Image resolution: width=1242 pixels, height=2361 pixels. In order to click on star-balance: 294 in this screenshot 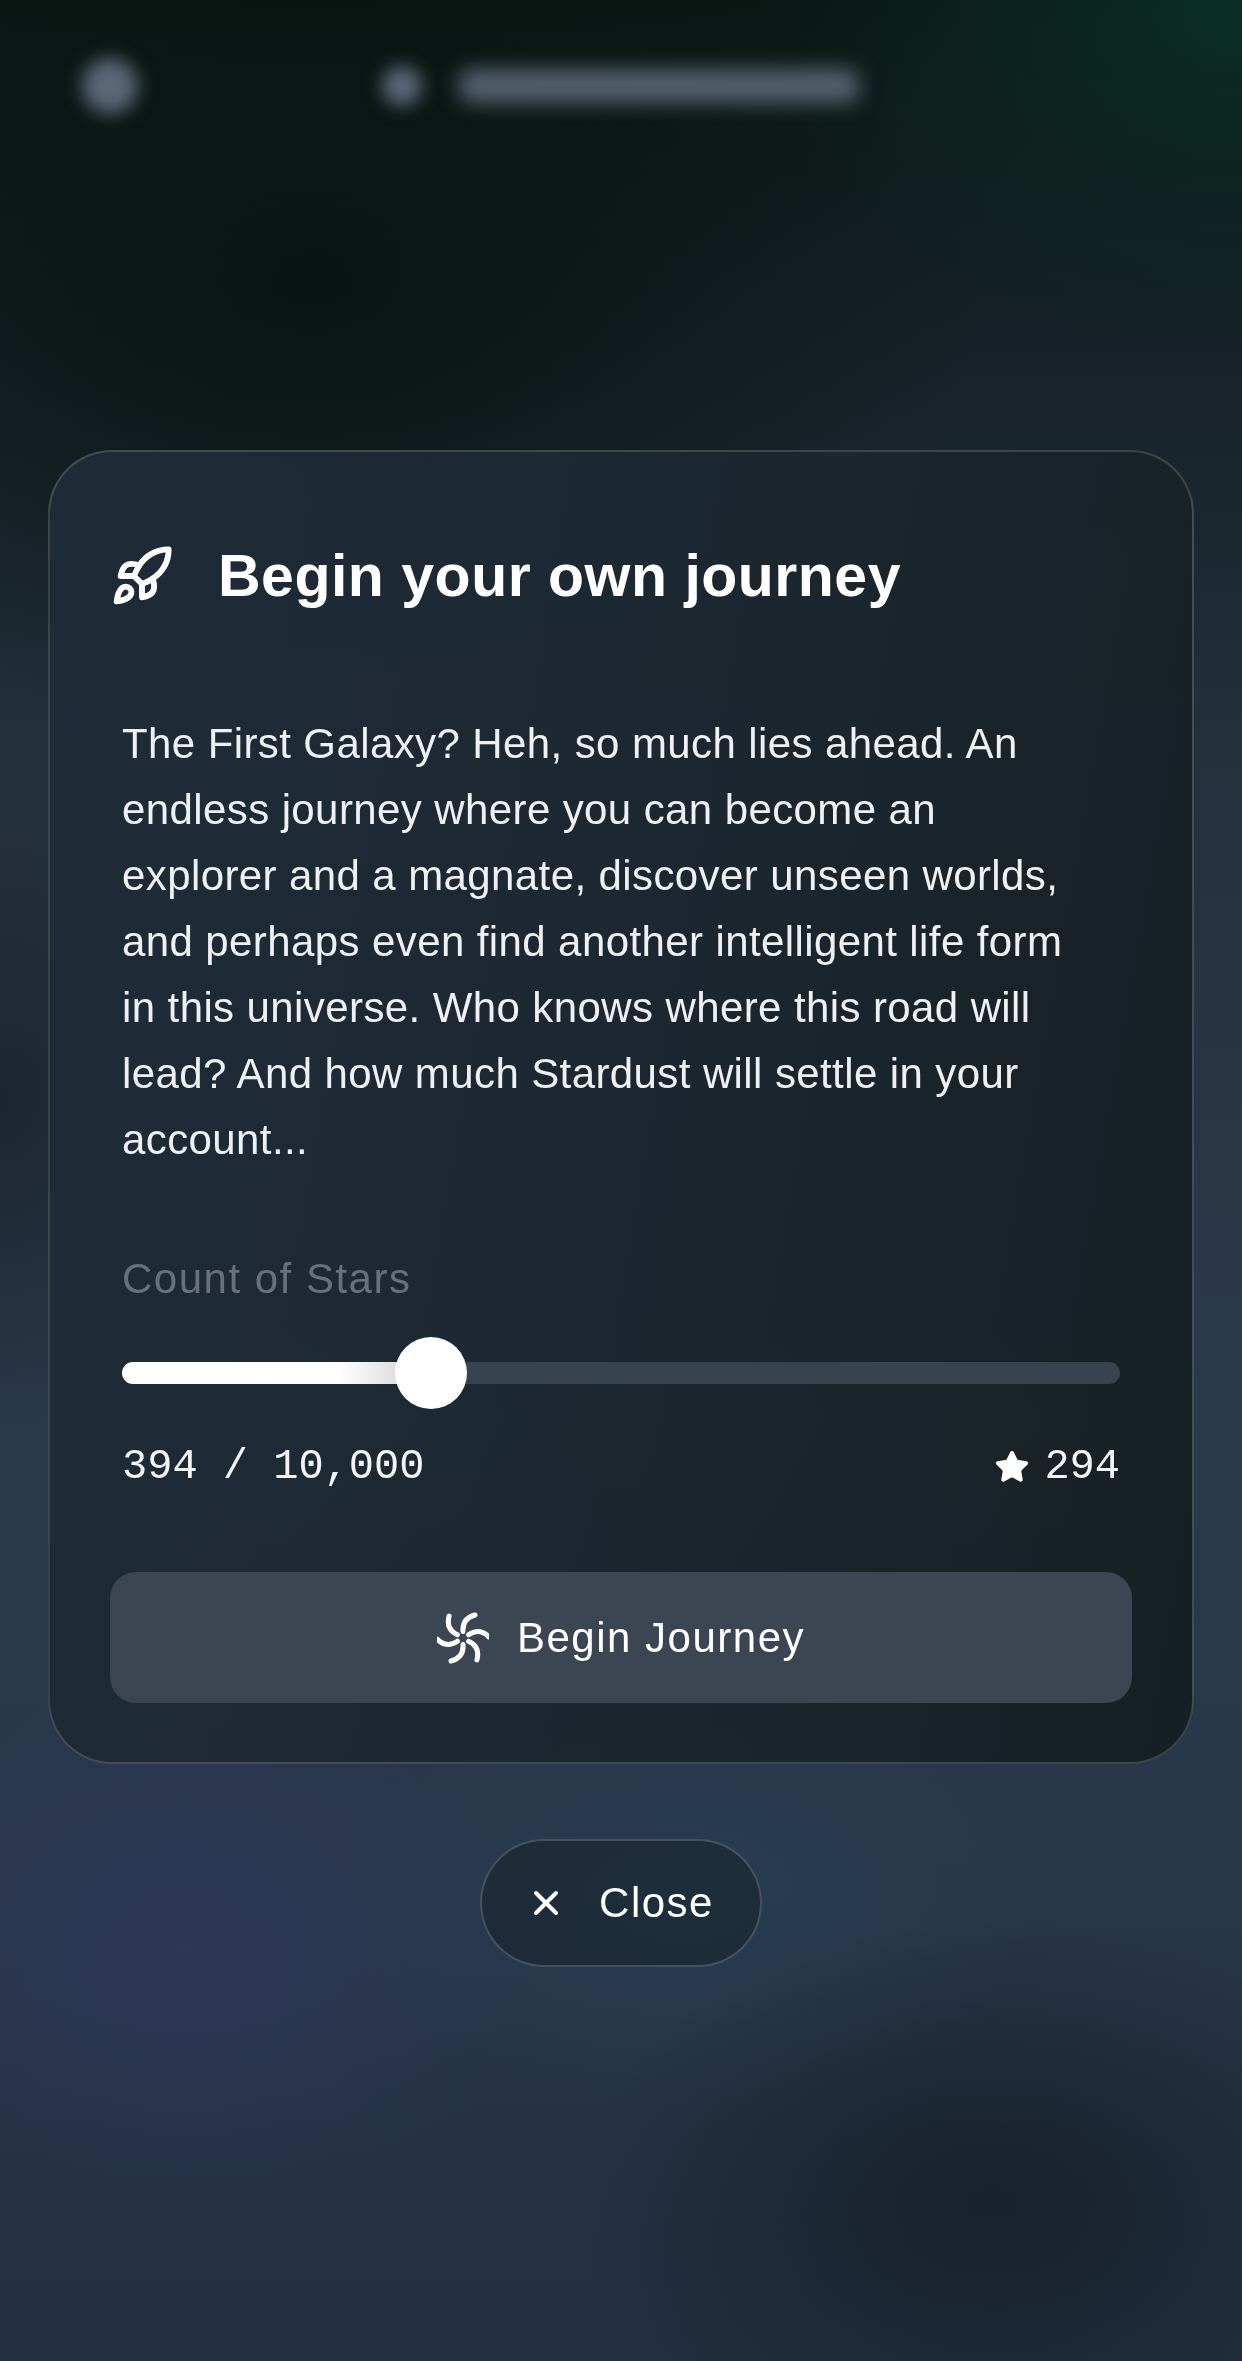, I will do `click(1082, 1467)`.